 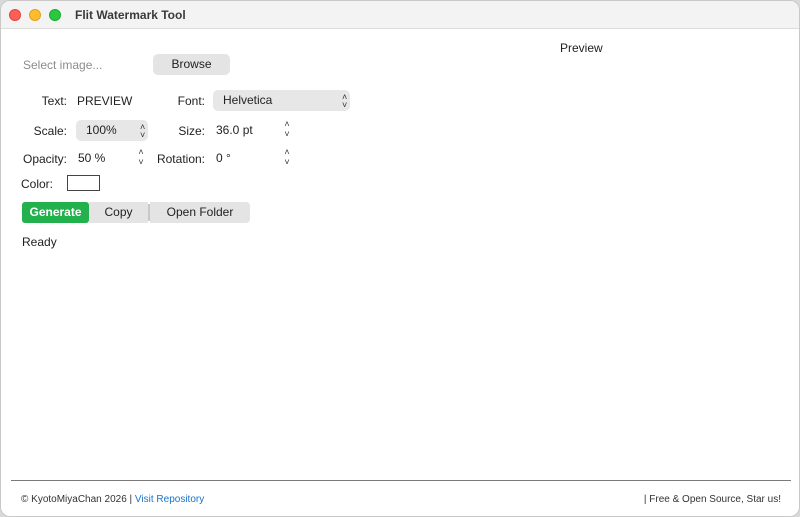 I want to click on footer-right-text: | Free & Open Source, Star us!, so click(x=712, y=499).